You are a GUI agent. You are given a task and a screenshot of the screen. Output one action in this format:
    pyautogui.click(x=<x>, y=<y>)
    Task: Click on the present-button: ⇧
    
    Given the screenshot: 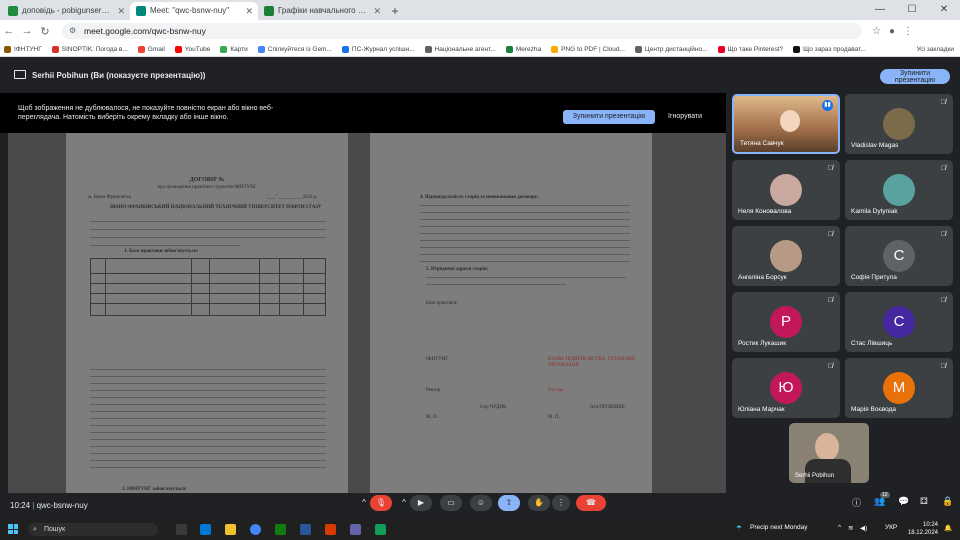 What is the action you would take?
    pyautogui.click(x=509, y=503)
    